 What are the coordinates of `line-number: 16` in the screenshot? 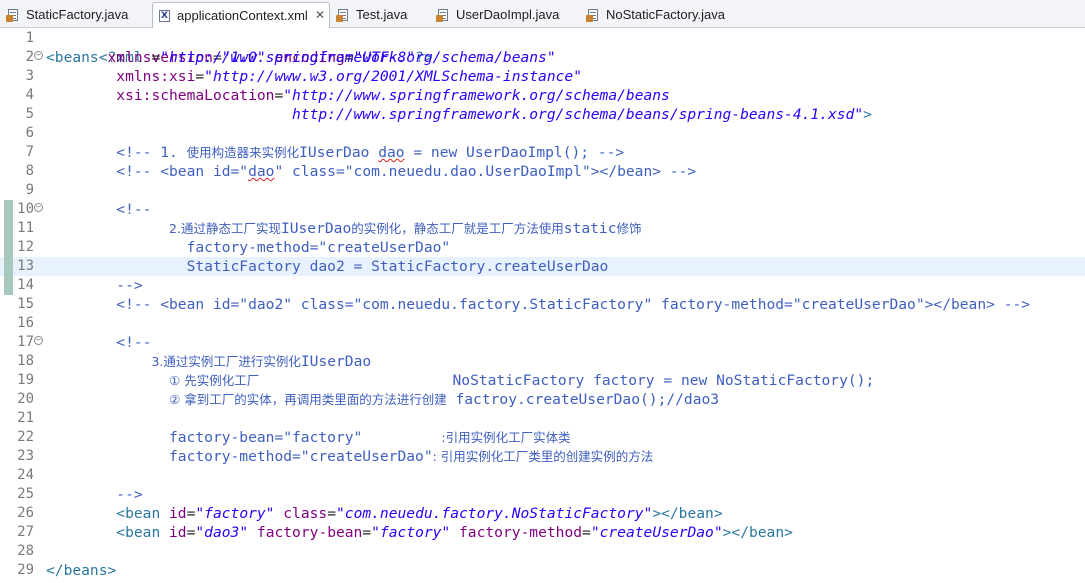 It's located at (25, 323).